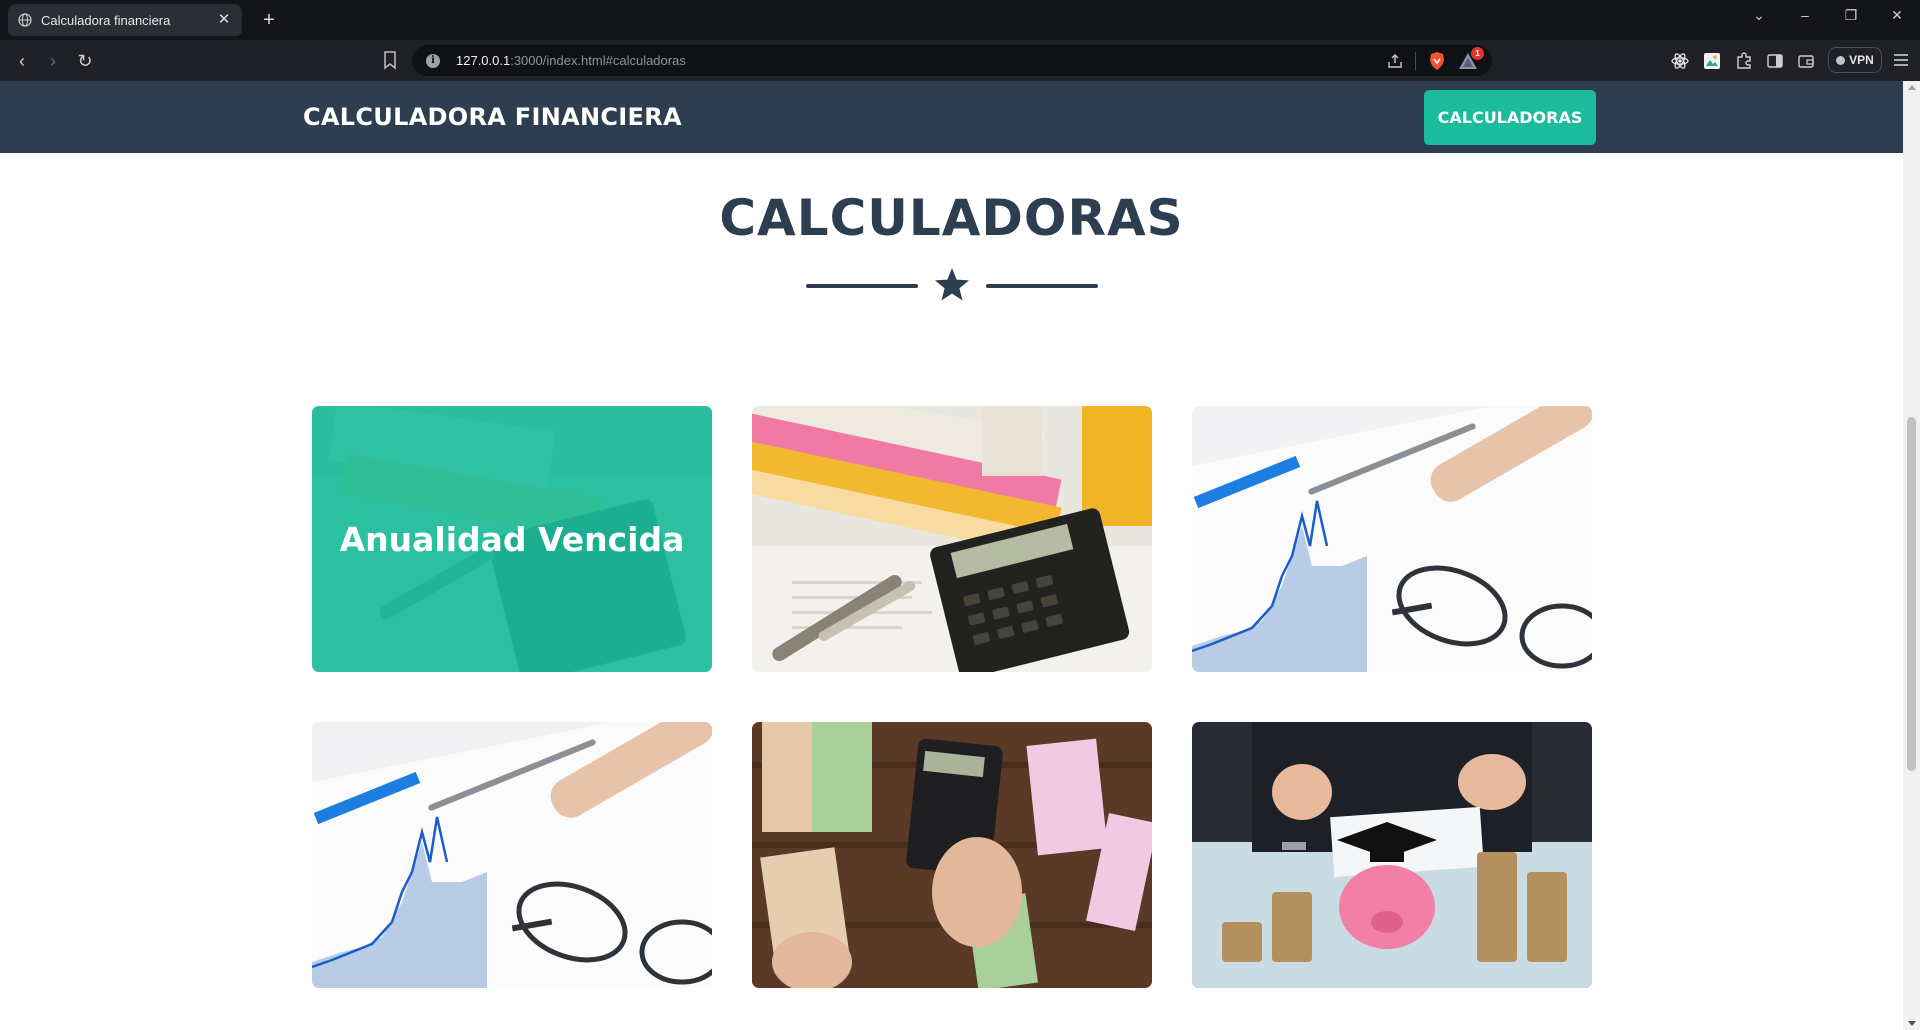 This screenshot has height=1030, width=1920. What do you see at coordinates (53, 61) in the screenshot?
I see `forward-button: ›` at bounding box center [53, 61].